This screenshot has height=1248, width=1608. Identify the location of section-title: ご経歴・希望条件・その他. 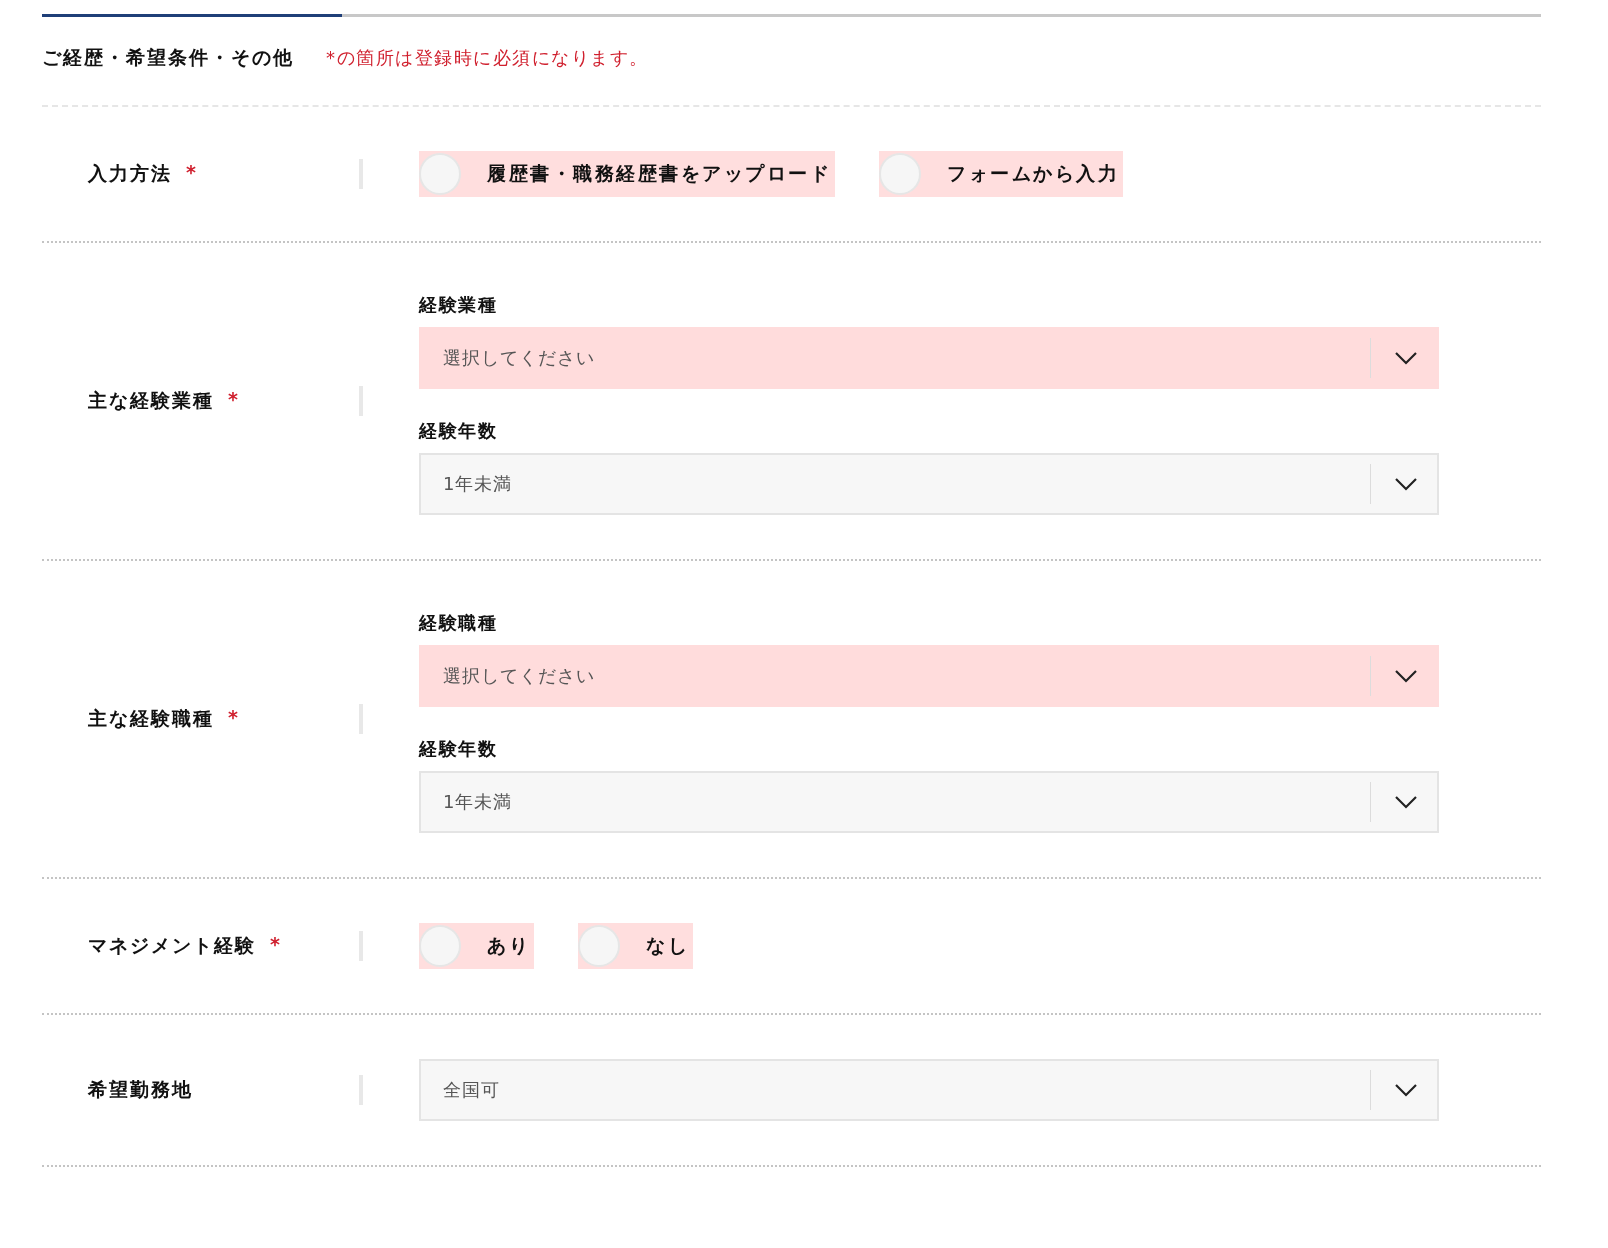
(168, 57).